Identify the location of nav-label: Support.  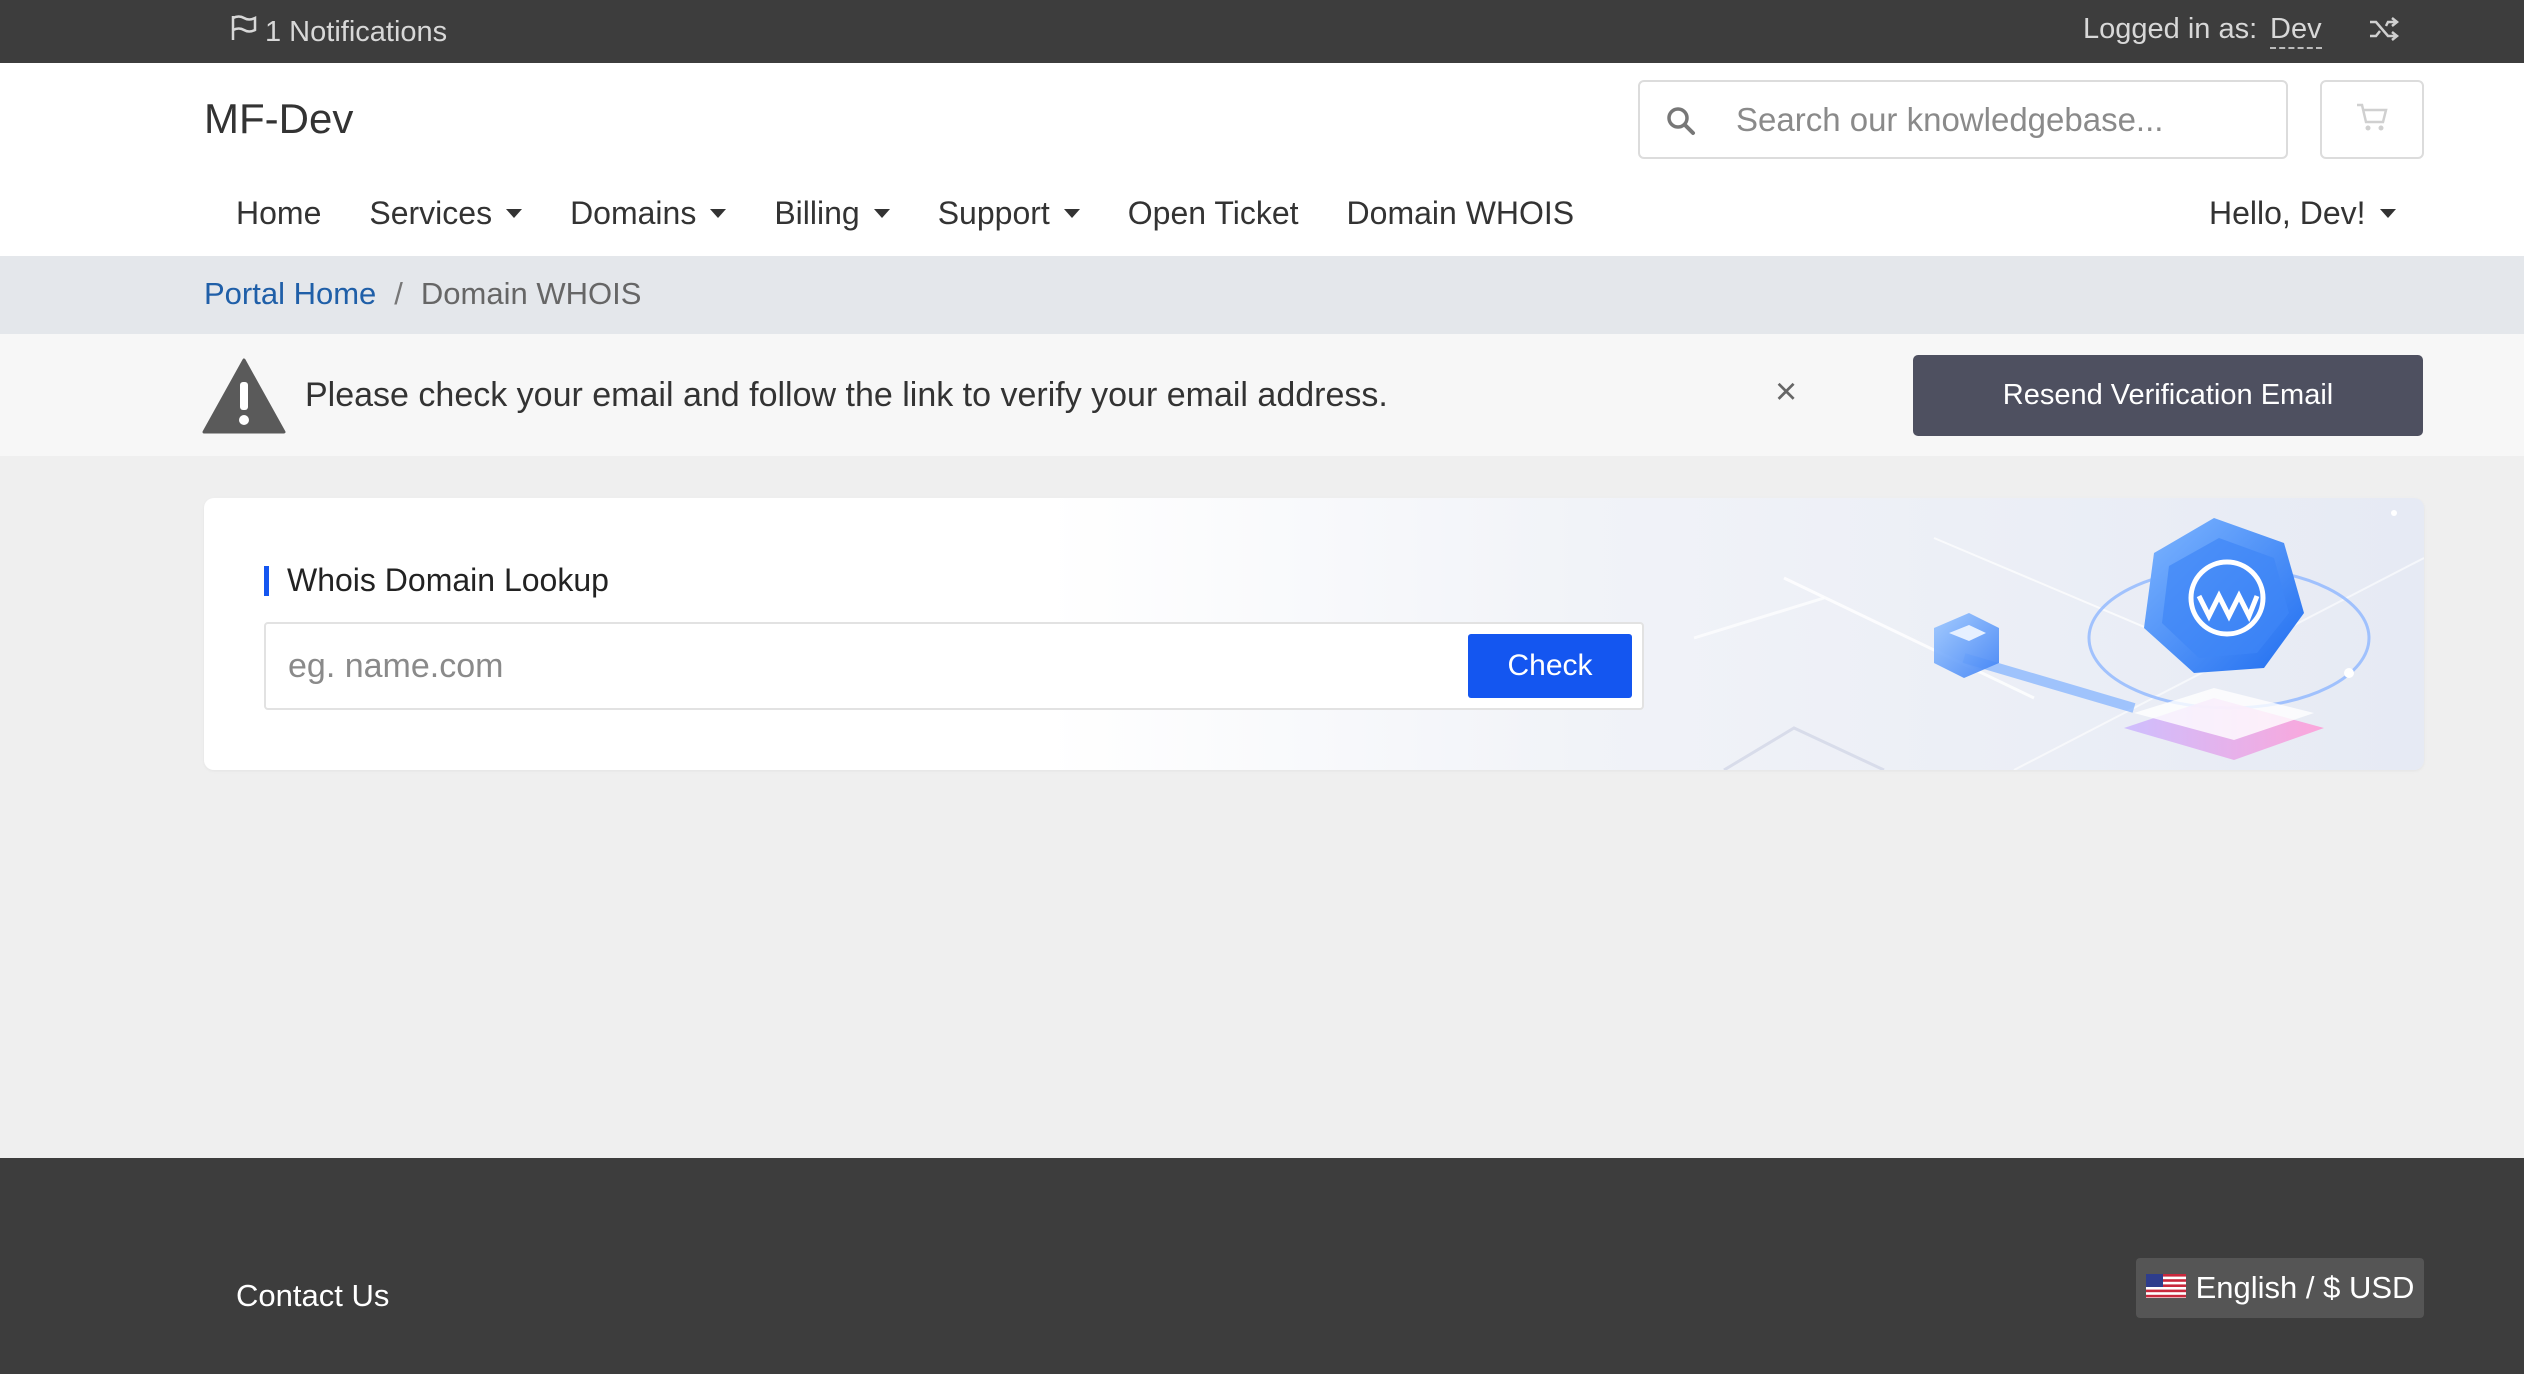
(993, 212).